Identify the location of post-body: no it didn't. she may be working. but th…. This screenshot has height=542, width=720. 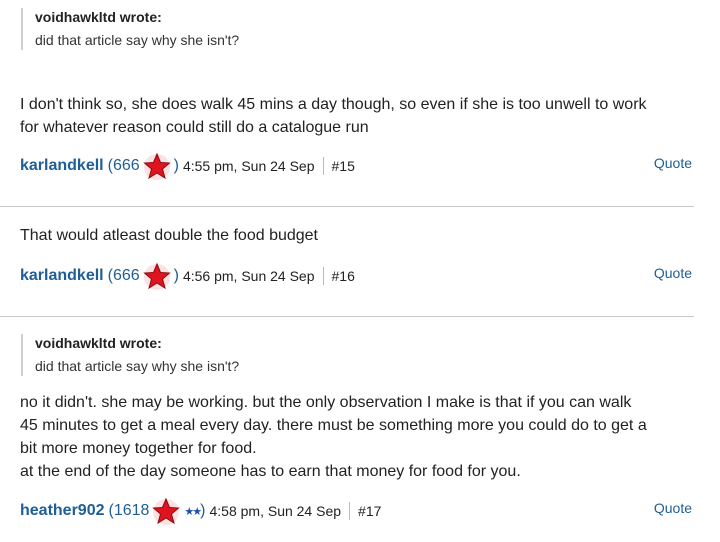
(333, 437).